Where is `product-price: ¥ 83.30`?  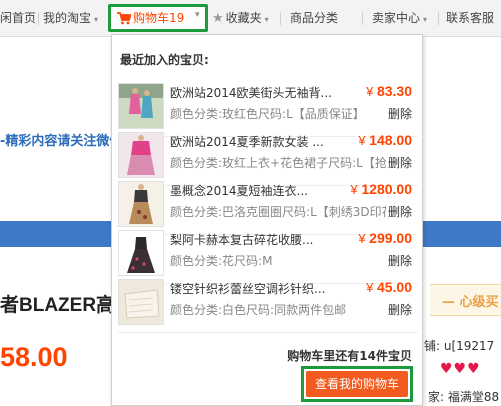
product-price: ¥ 83.30 is located at coordinates (389, 91).